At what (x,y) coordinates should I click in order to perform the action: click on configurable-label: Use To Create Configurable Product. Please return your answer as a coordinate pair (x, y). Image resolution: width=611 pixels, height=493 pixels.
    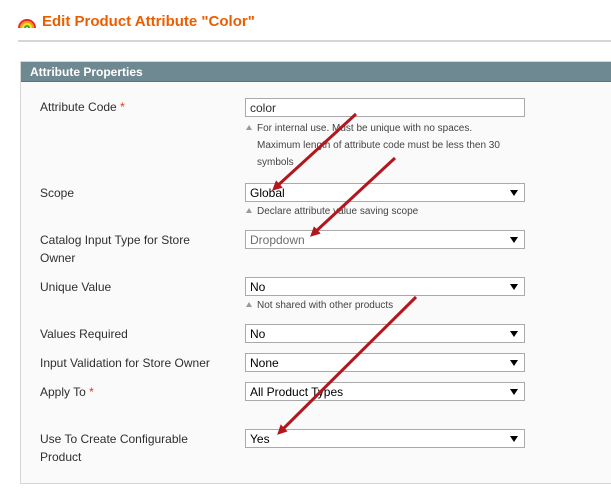
    Looking at the image, I should click on (130, 448).